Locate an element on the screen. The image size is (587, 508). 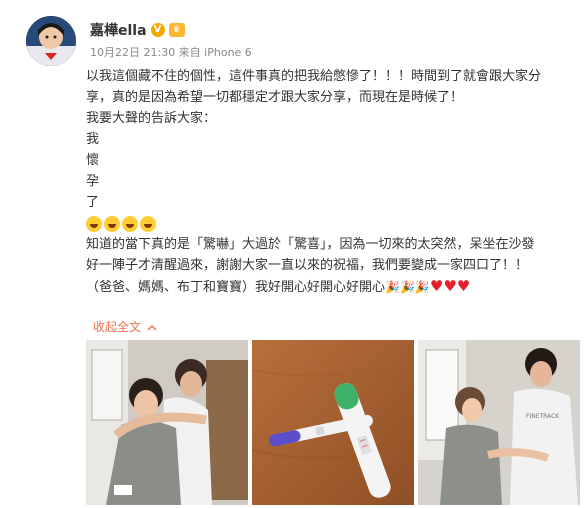
post-line: 我要大聲的告訴大家： is located at coordinates (151, 118).